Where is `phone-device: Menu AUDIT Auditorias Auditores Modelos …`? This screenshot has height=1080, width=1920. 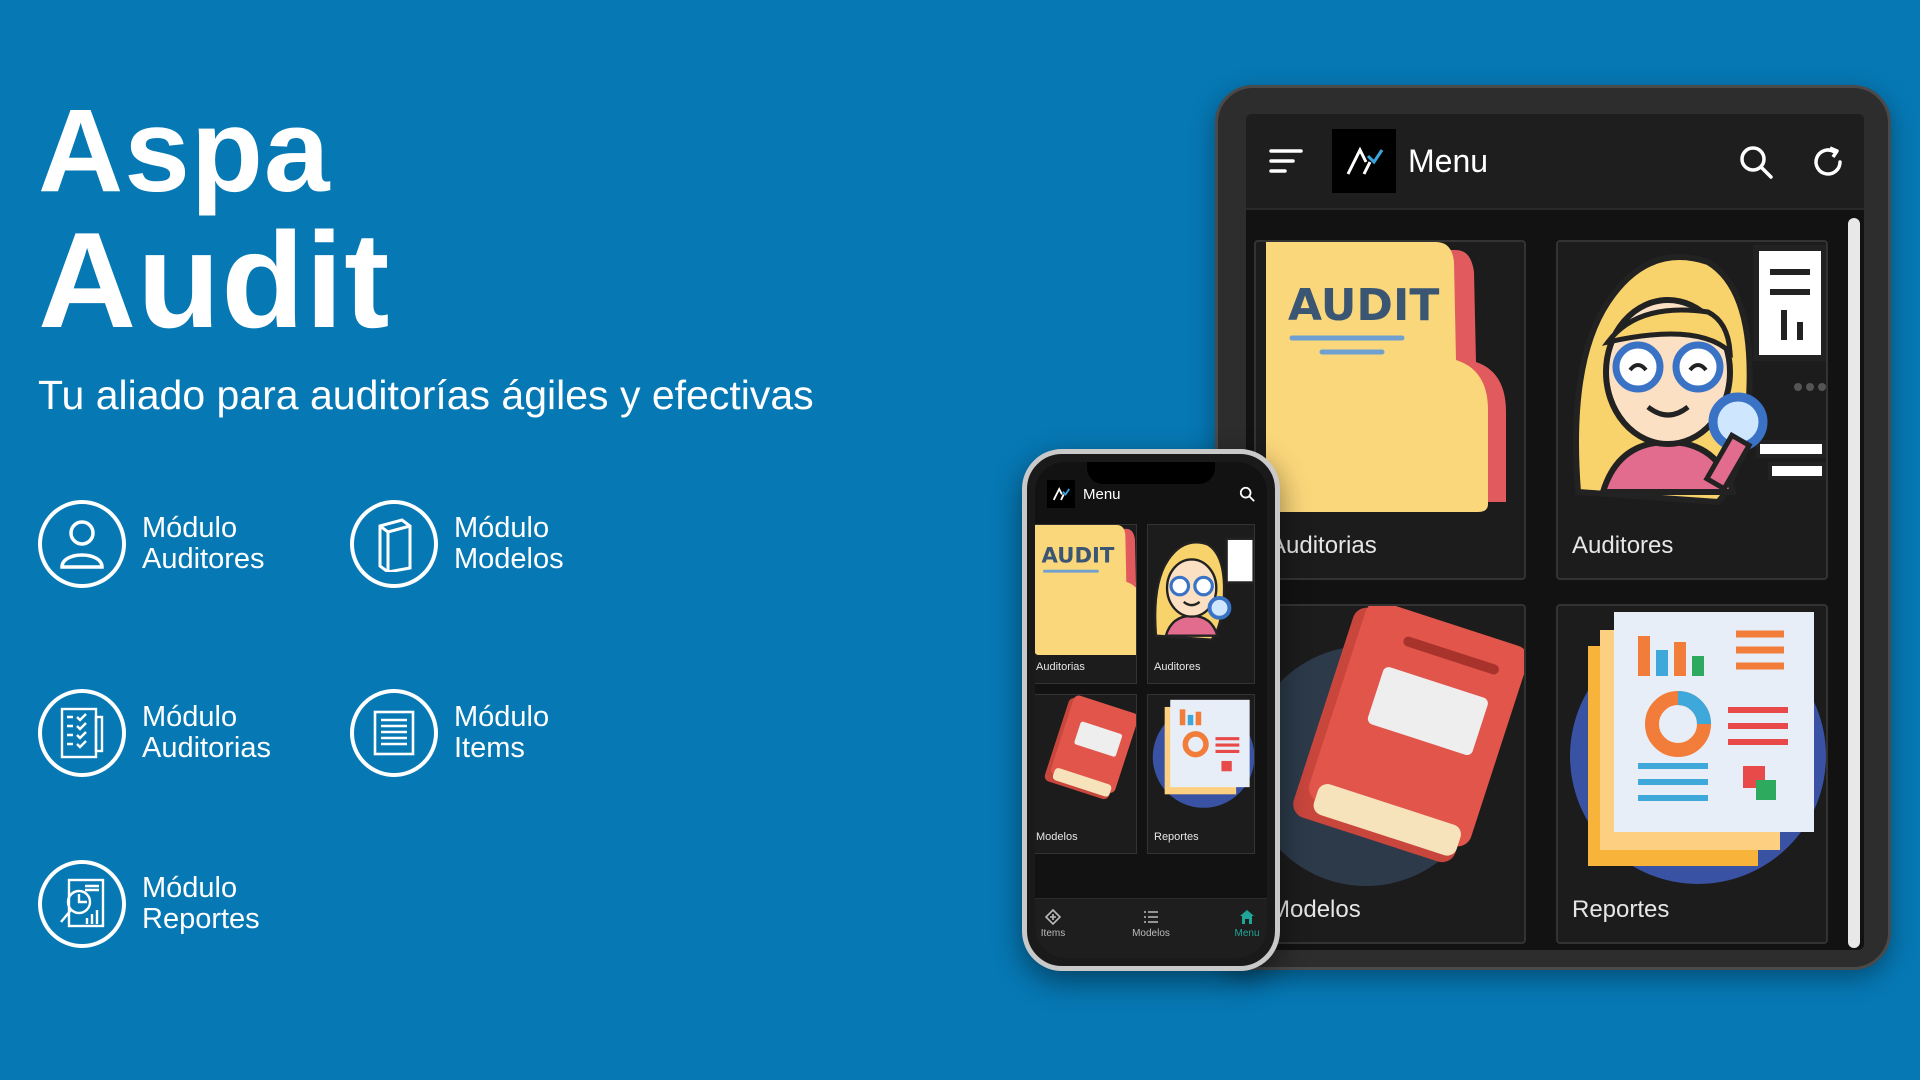 phone-device: Menu AUDIT Auditorias Auditores Modelos … is located at coordinates (1151, 710).